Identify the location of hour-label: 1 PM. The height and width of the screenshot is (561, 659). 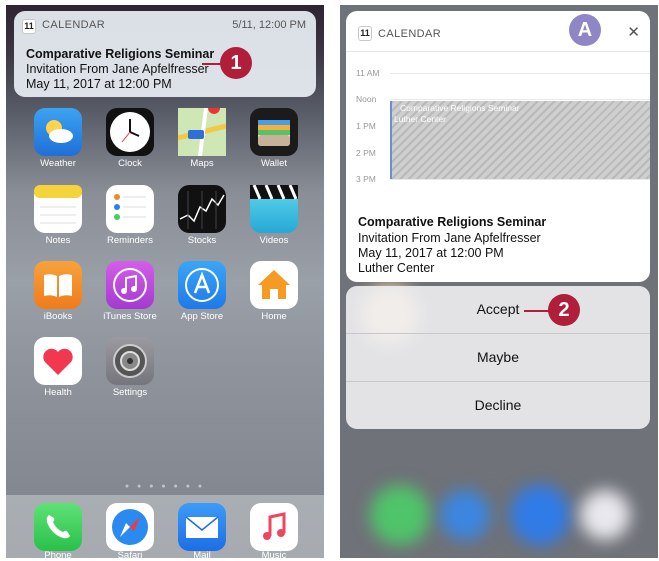
(366, 126).